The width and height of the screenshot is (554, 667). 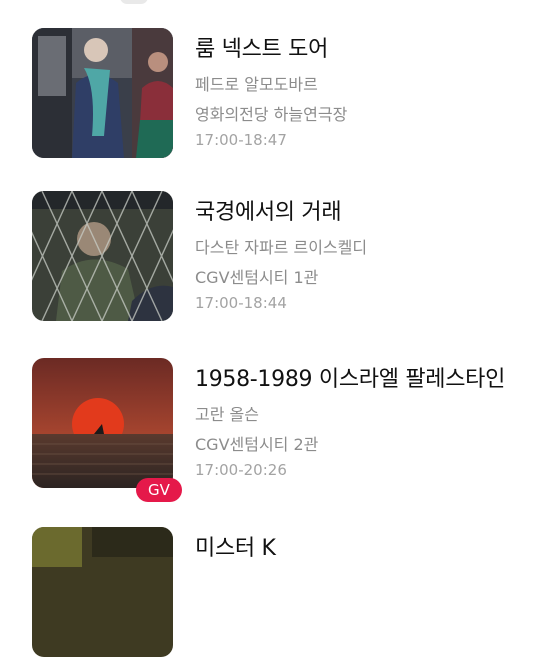 I want to click on director-name: 다스탄 자파르 르이스켈디, so click(x=281, y=247).